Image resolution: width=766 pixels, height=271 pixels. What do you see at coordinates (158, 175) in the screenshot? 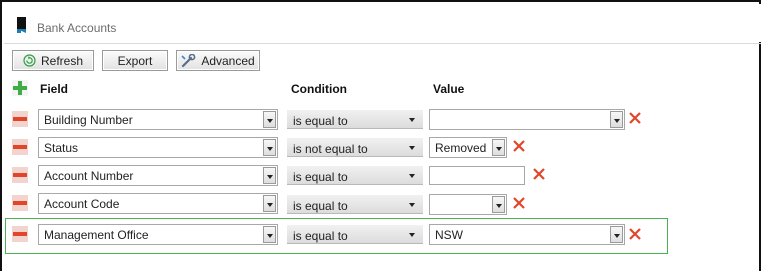
I see `field-select: Account Number` at bounding box center [158, 175].